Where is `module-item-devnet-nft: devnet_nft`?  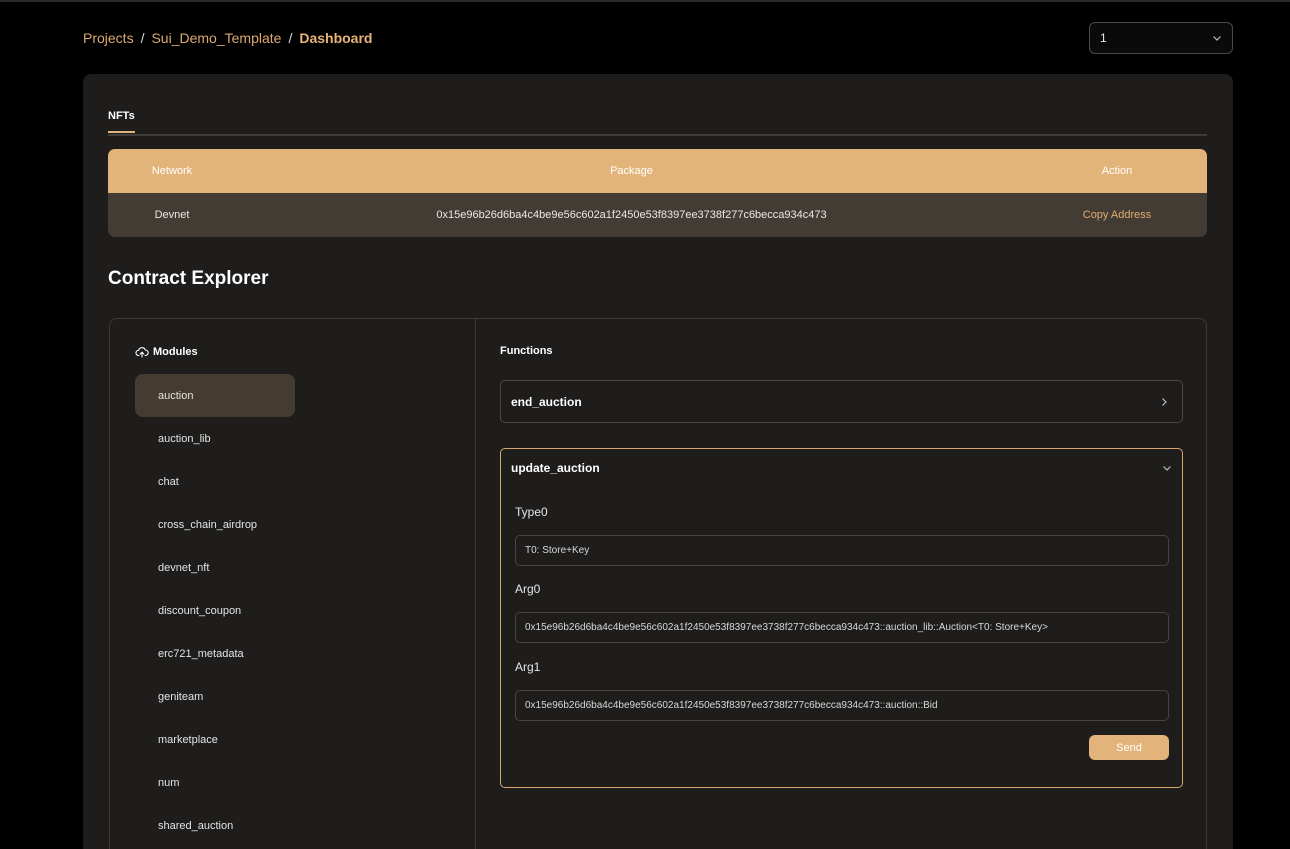
module-item-devnet-nft: devnet_nft is located at coordinates (215, 567).